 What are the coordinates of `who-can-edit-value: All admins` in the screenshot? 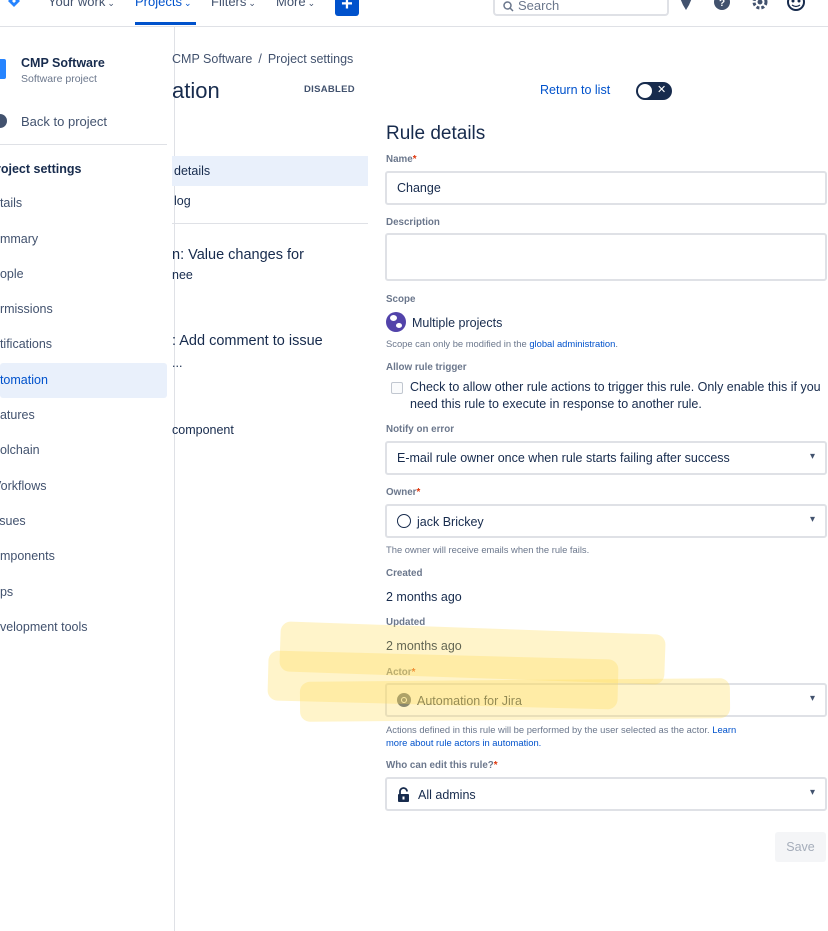 It's located at (447, 795).